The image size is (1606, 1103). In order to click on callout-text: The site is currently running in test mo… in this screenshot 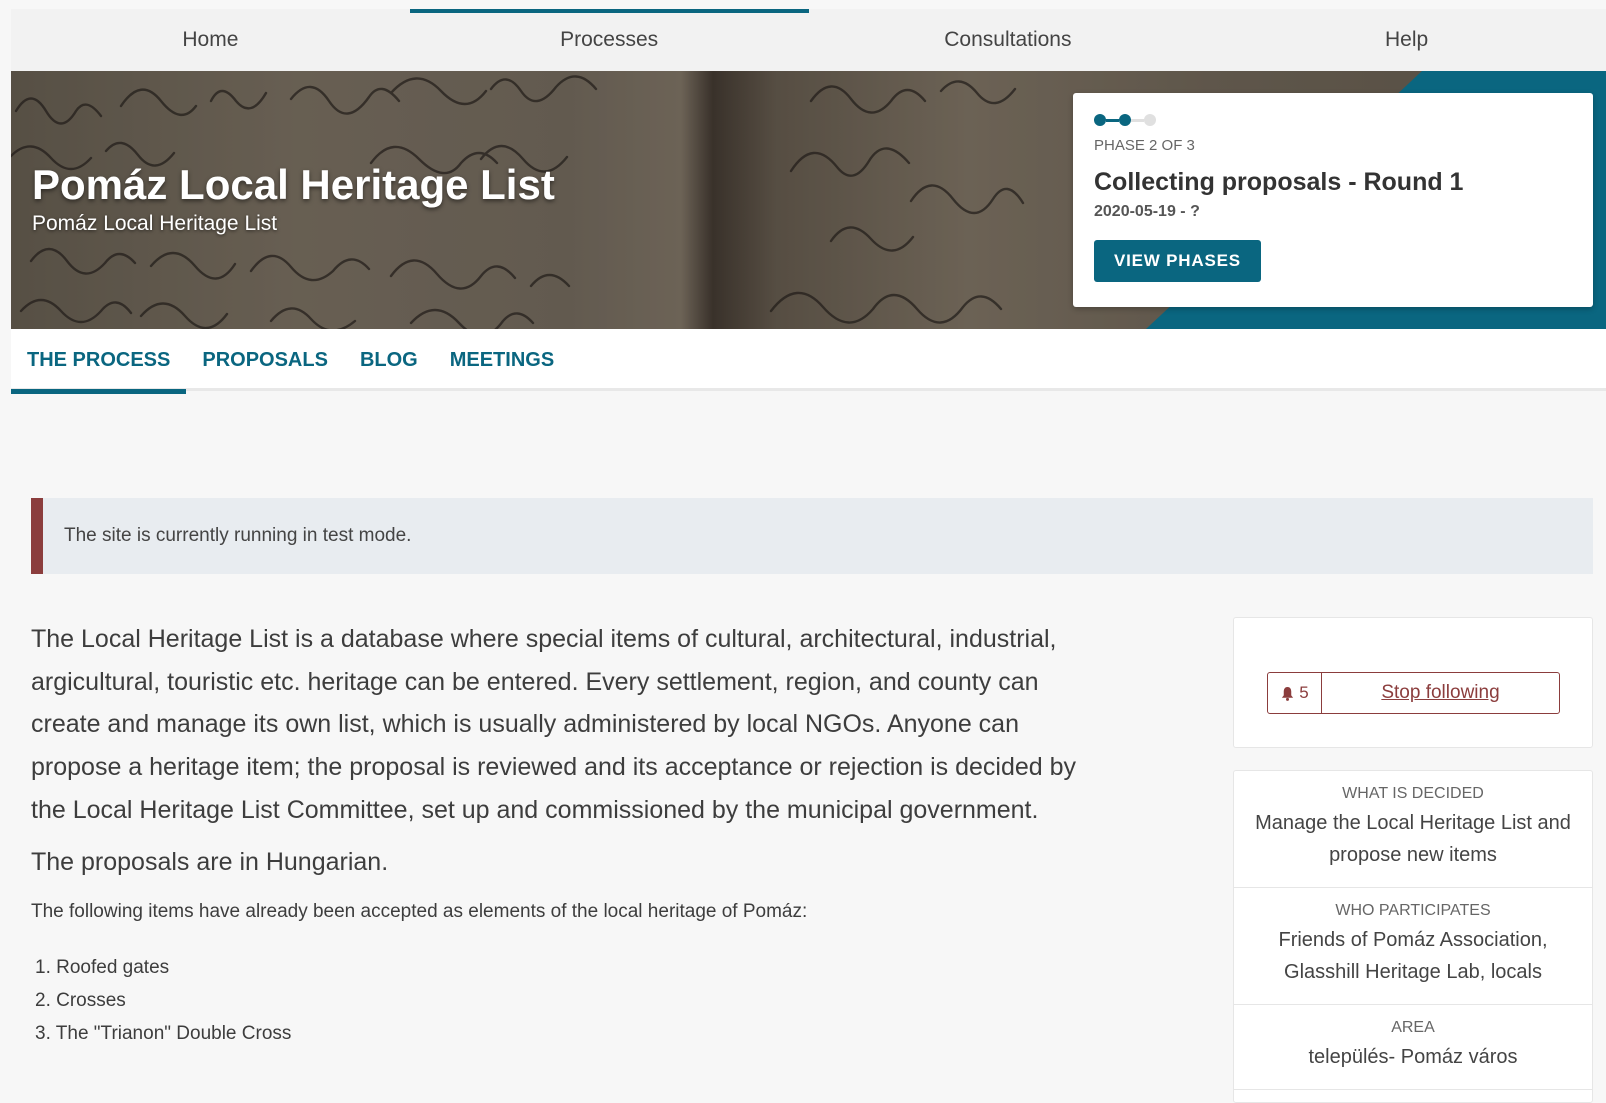, I will do `click(238, 535)`.